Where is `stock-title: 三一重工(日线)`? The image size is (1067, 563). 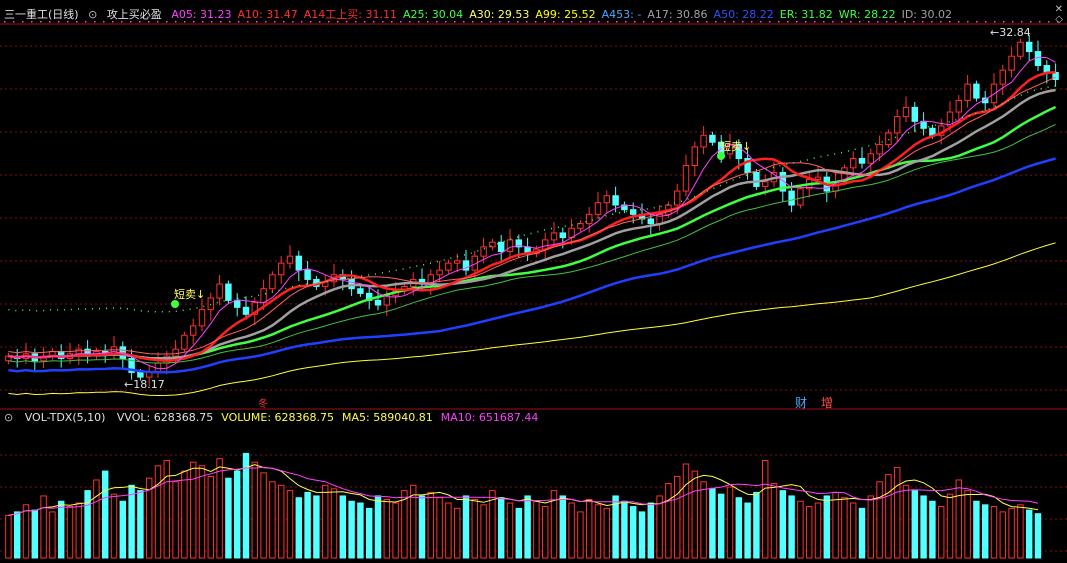 stock-title: 三一重工(日线) is located at coordinates (41, 14).